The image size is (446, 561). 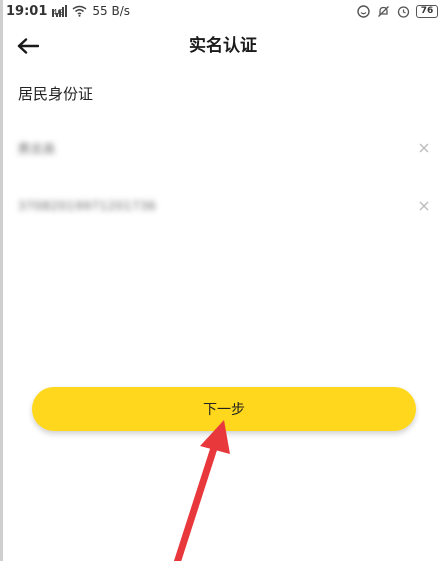 I want to click on clear-name-button, so click(x=424, y=148).